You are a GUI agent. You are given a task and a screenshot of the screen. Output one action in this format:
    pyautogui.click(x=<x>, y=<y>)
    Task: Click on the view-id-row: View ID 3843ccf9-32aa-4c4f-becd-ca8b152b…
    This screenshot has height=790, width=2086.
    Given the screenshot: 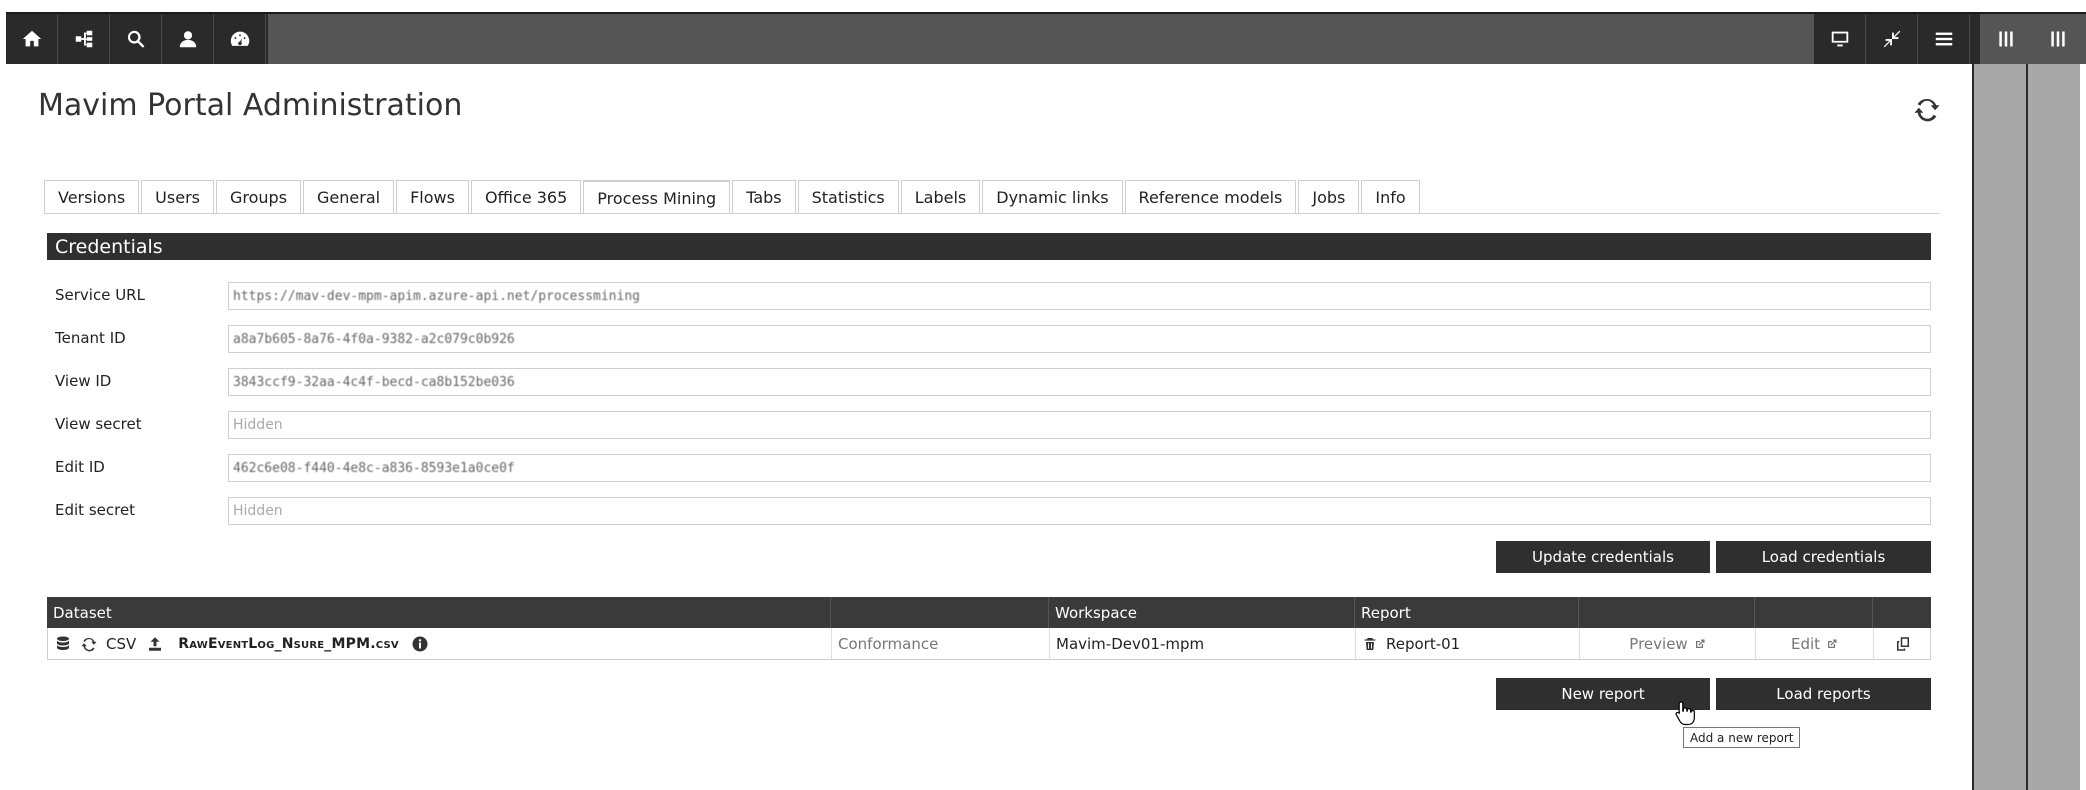 What is the action you would take?
    pyautogui.click(x=993, y=382)
    